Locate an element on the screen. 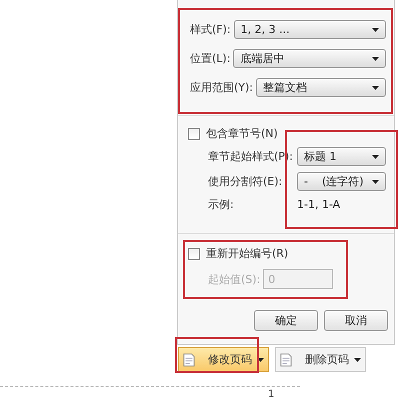 Image resolution: width=416 pixels, height=412 pixels. toolbar-button: 修改页码 is located at coordinates (223, 359).